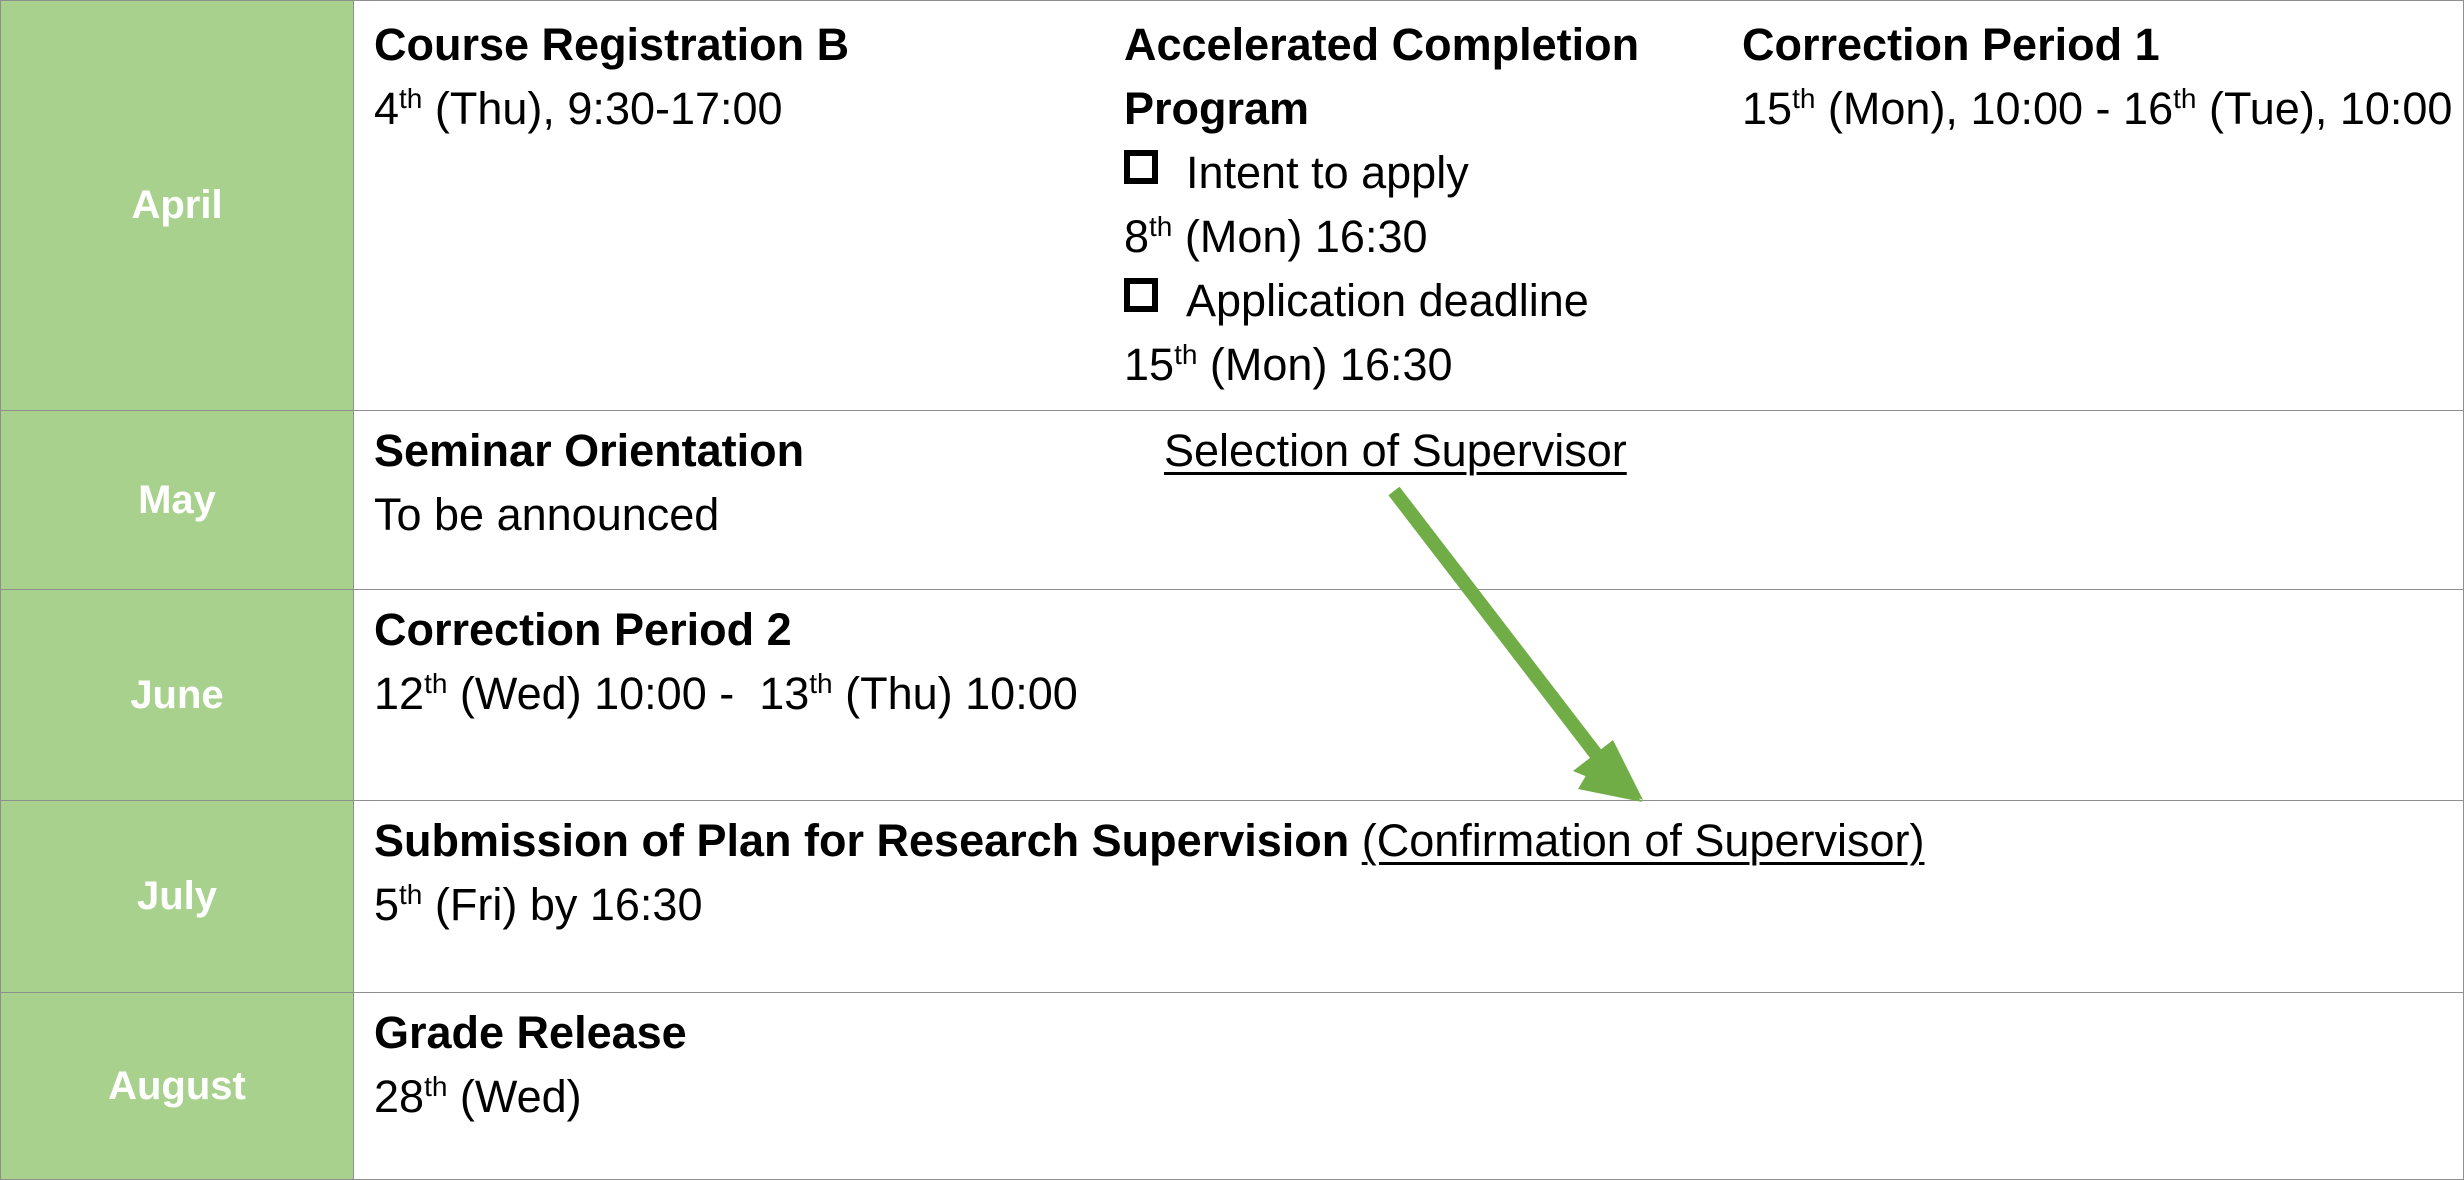  Describe the element at coordinates (2097, 108) in the screenshot. I see `correction1-date: 15th (Mon), 10:00 - 16th (Tue), 10:00` at that location.